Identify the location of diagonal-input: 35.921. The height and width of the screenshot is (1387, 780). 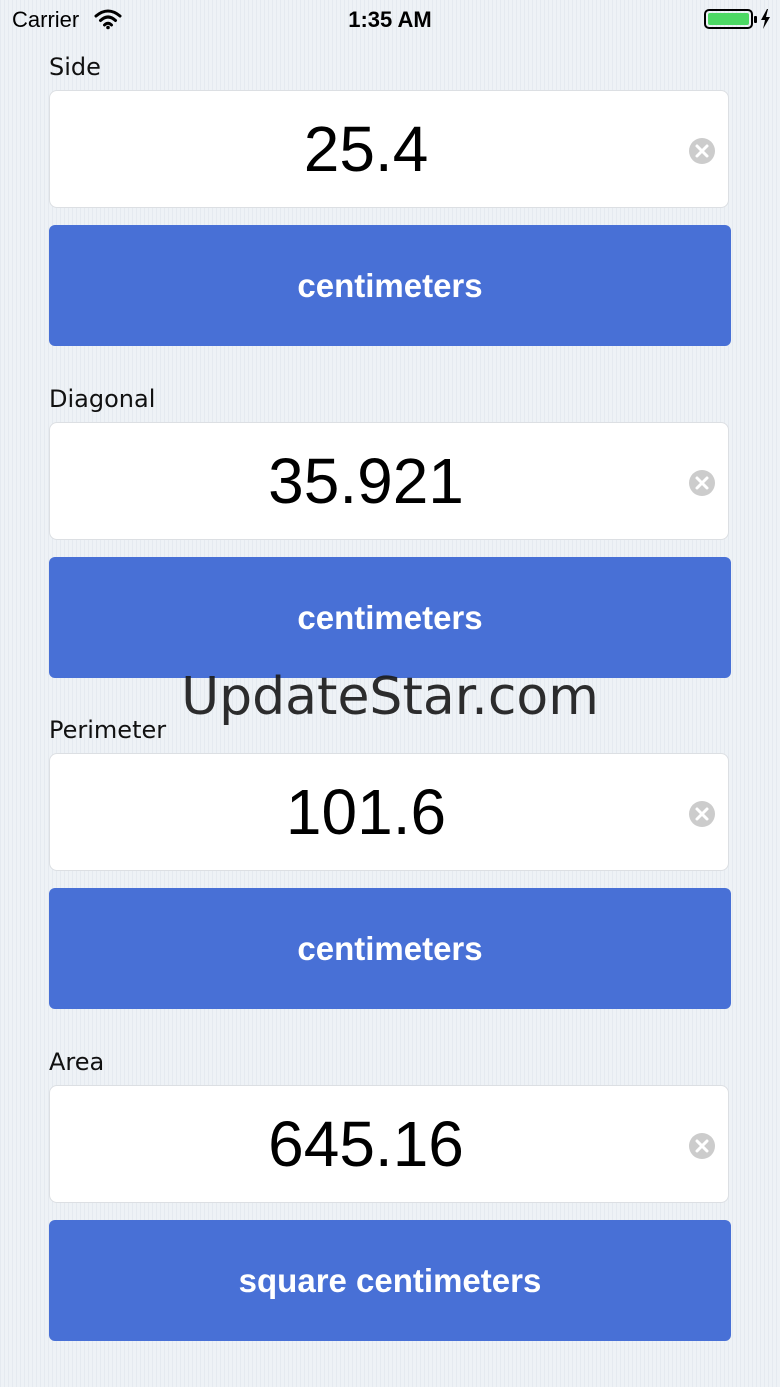
(389, 481).